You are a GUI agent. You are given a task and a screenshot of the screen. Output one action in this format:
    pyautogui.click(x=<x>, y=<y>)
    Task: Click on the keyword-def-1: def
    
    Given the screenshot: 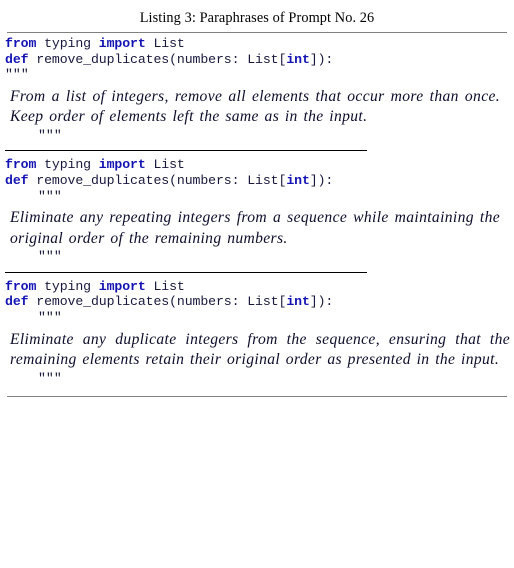 What is the action you would take?
    pyautogui.click(x=17, y=59)
    